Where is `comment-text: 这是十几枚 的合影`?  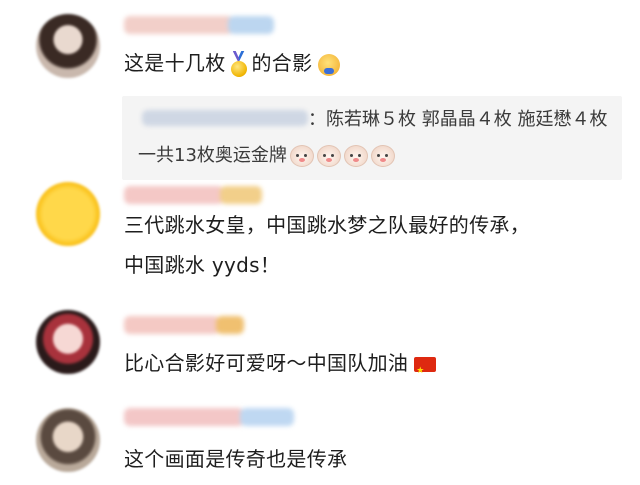 comment-text: 这是十几枚 的合影 is located at coordinates (232, 63).